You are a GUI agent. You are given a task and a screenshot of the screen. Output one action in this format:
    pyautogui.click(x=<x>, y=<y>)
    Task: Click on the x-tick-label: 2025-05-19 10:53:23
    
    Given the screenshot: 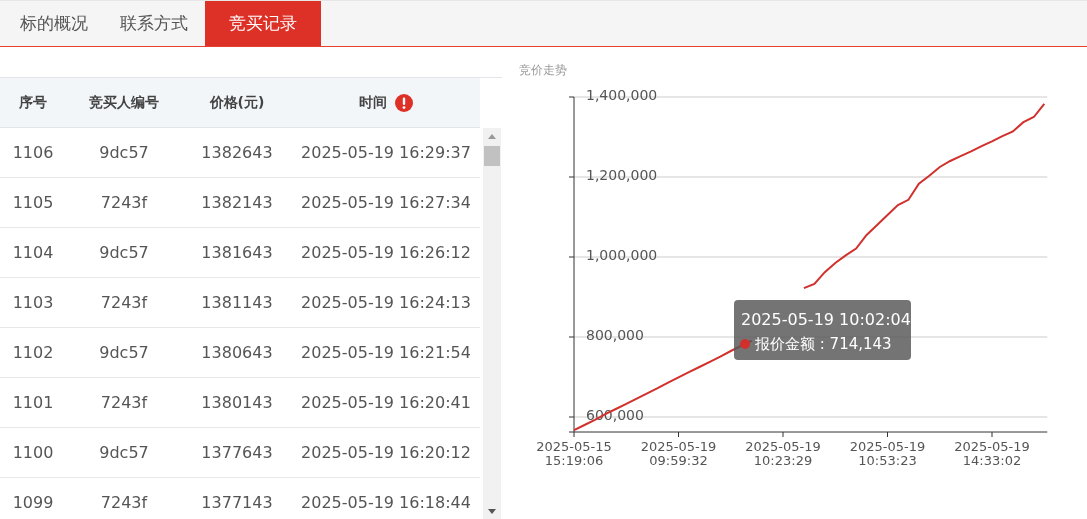 What is the action you would take?
    pyautogui.click(x=887, y=453)
    